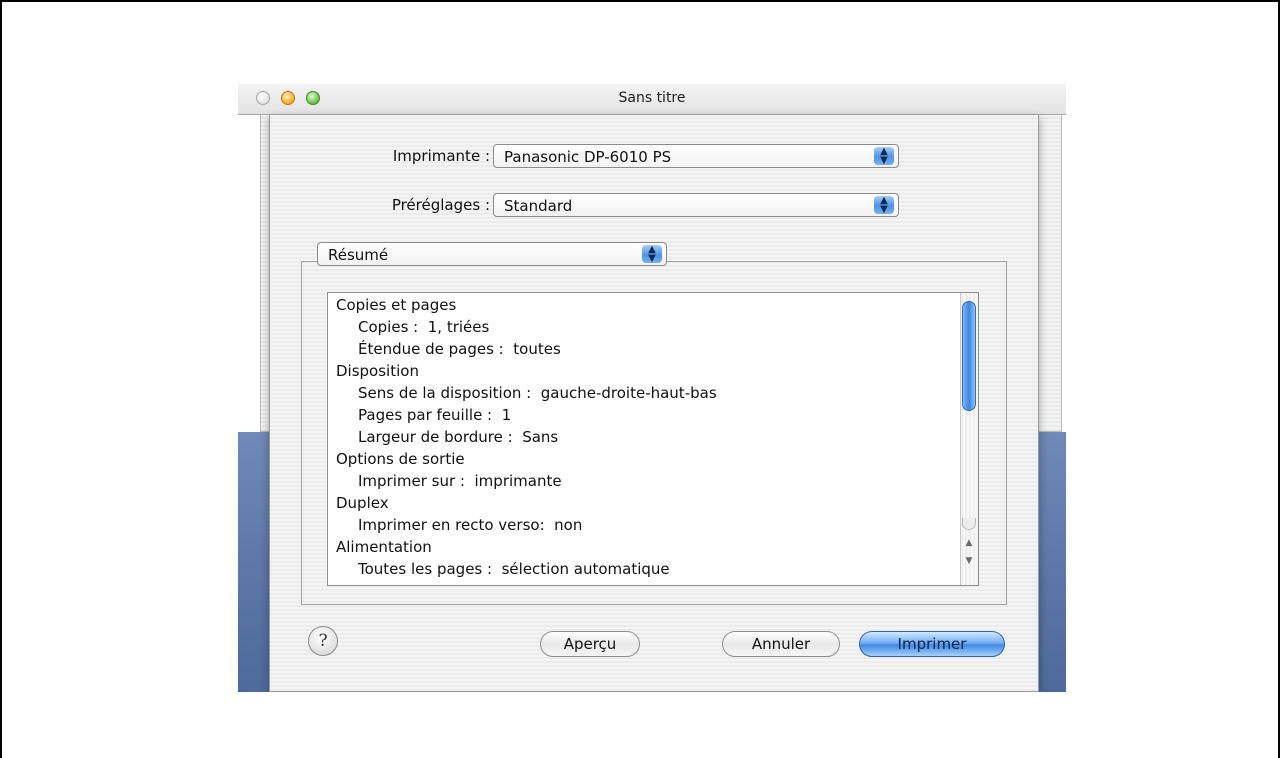 This screenshot has width=1282, height=758. I want to click on scroll-down-arrow-icon: ▼, so click(969, 561).